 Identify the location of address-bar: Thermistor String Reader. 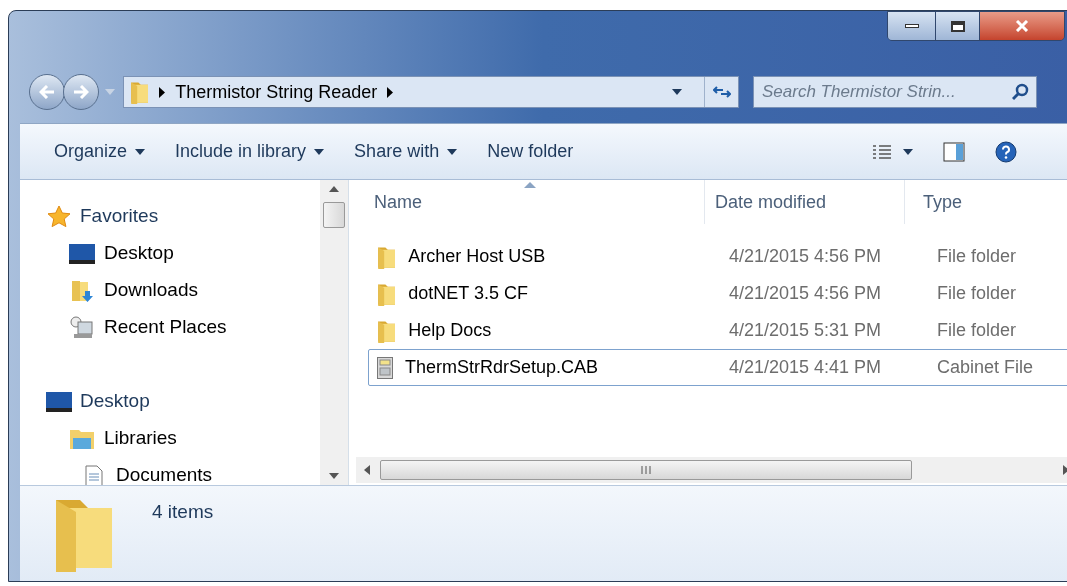
(431, 92).